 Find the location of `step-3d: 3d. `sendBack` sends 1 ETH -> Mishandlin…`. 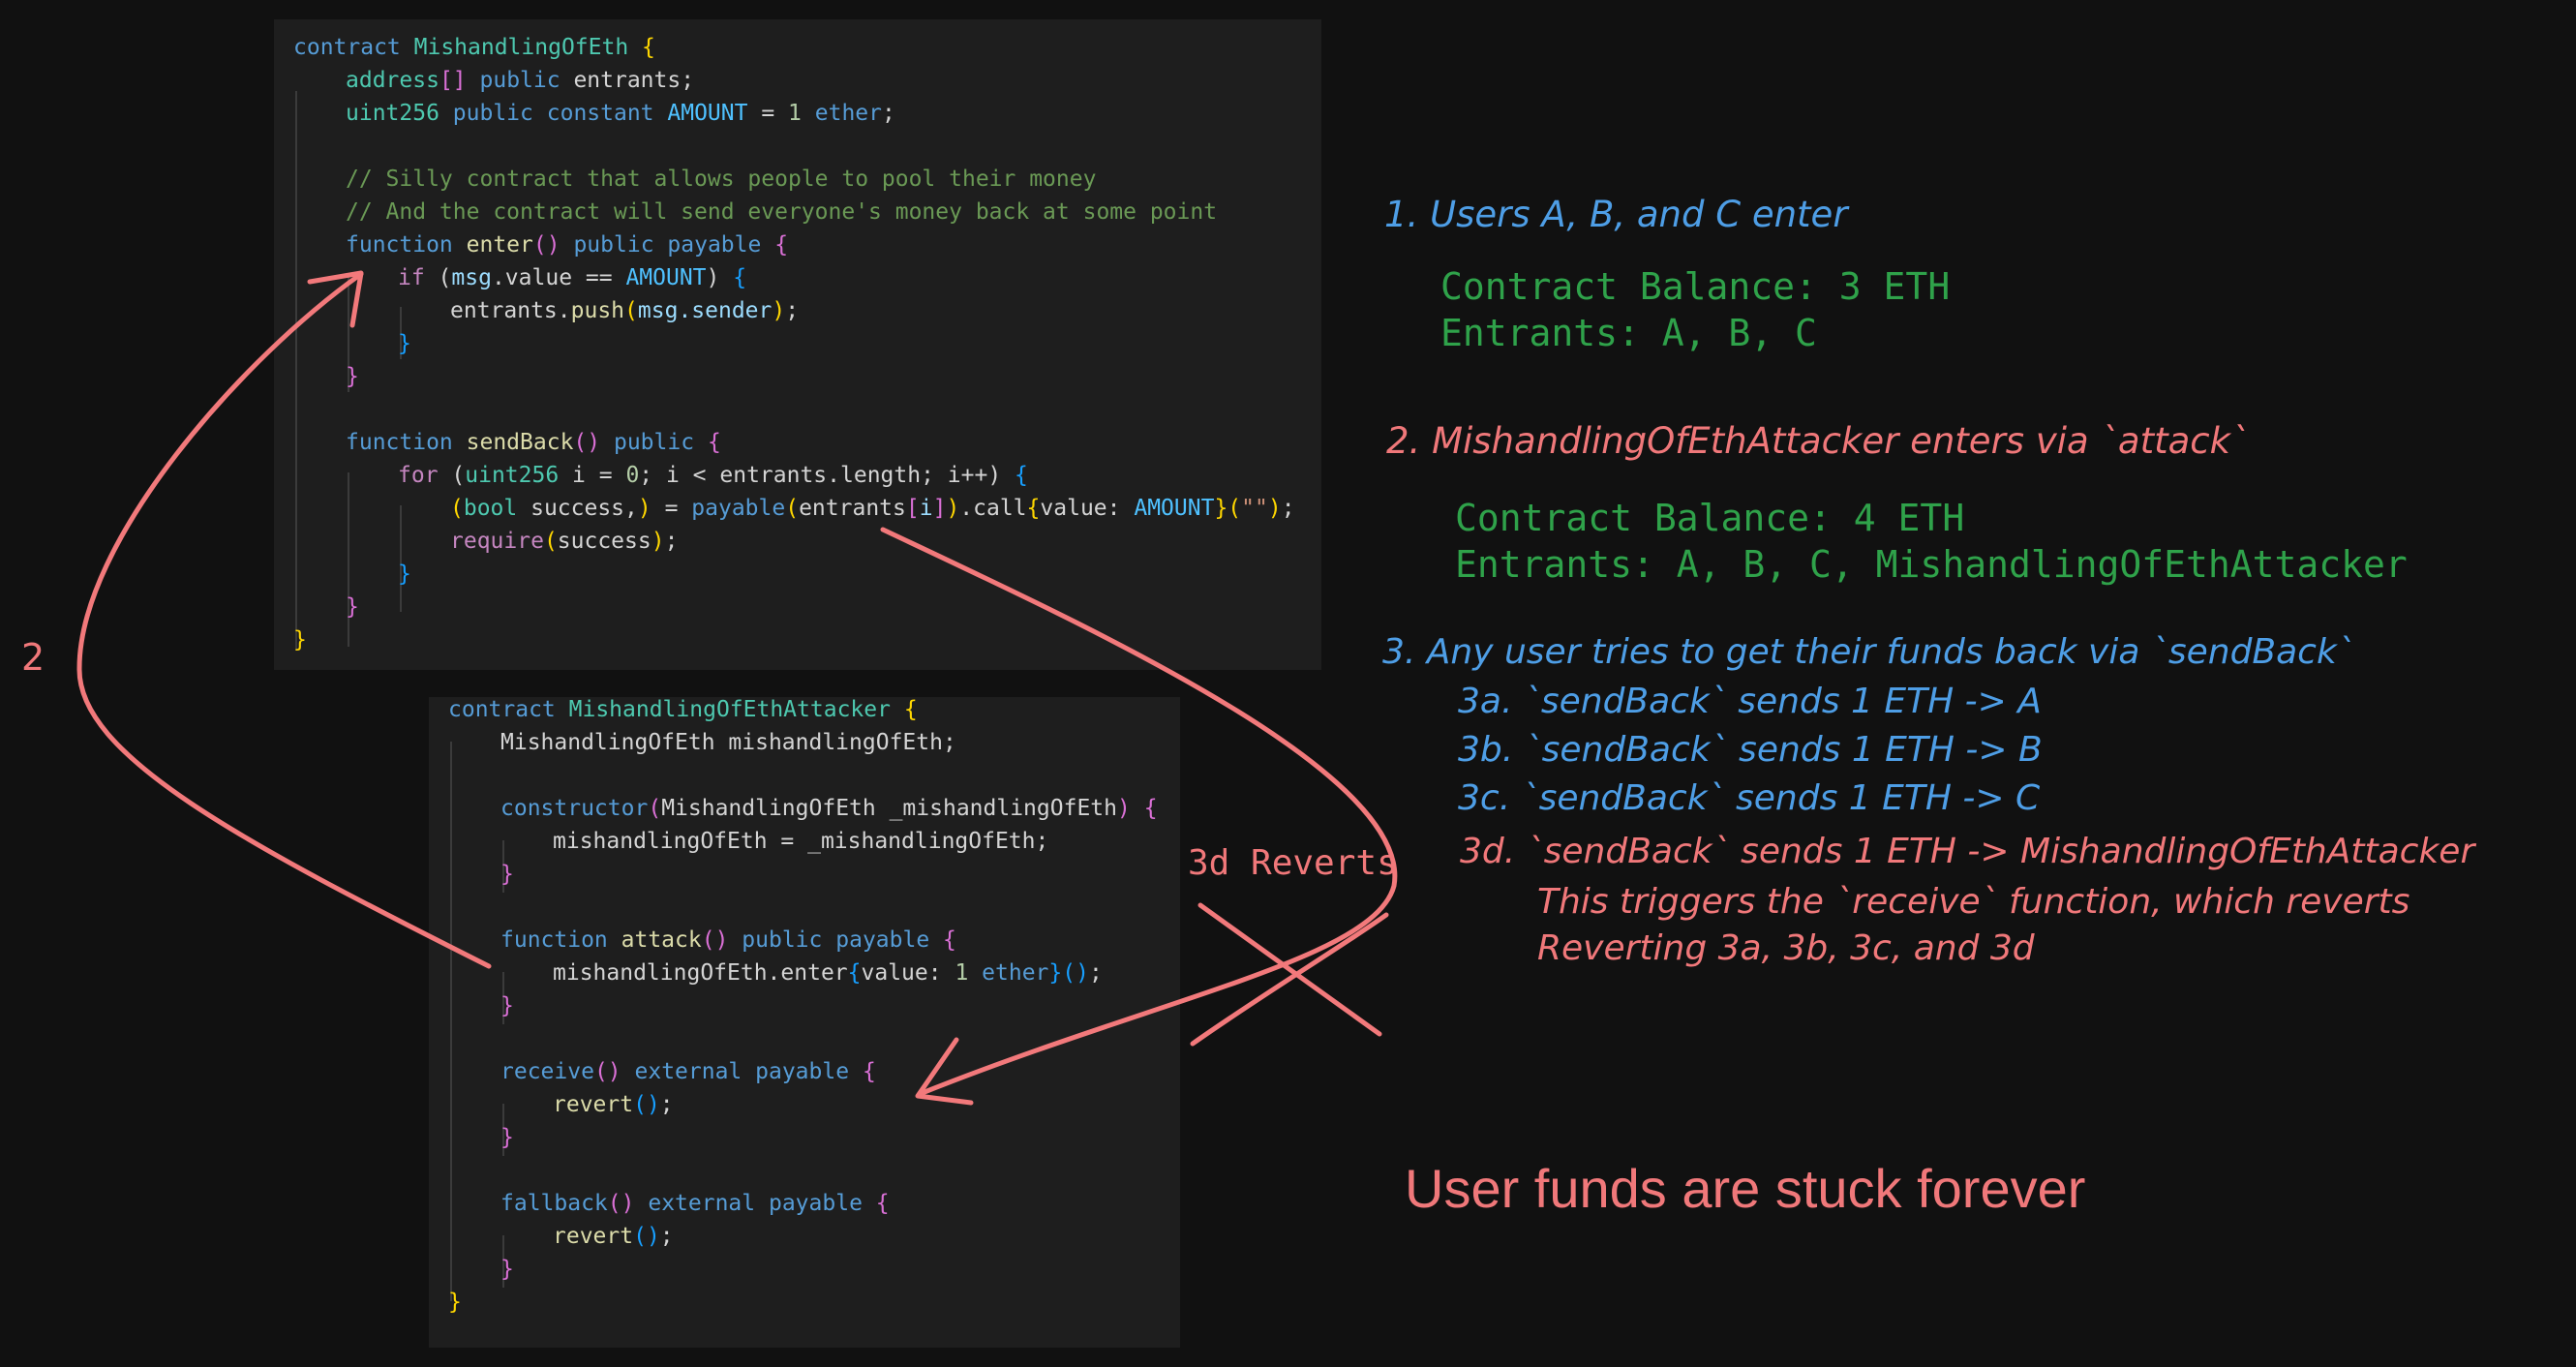

step-3d: 3d. `sendBack` sends 1 ETH -> Mishandlin… is located at coordinates (1967, 851).